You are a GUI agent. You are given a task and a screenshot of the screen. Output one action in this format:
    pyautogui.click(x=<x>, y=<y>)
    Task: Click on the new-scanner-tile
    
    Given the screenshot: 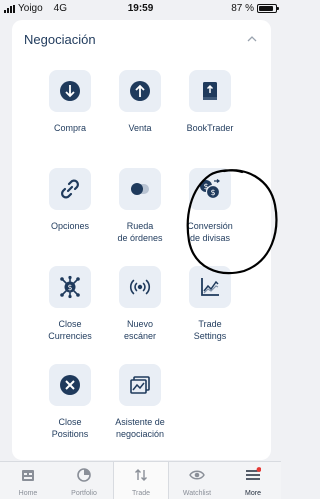 What is the action you would take?
    pyautogui.click(x=140, y=287)
    